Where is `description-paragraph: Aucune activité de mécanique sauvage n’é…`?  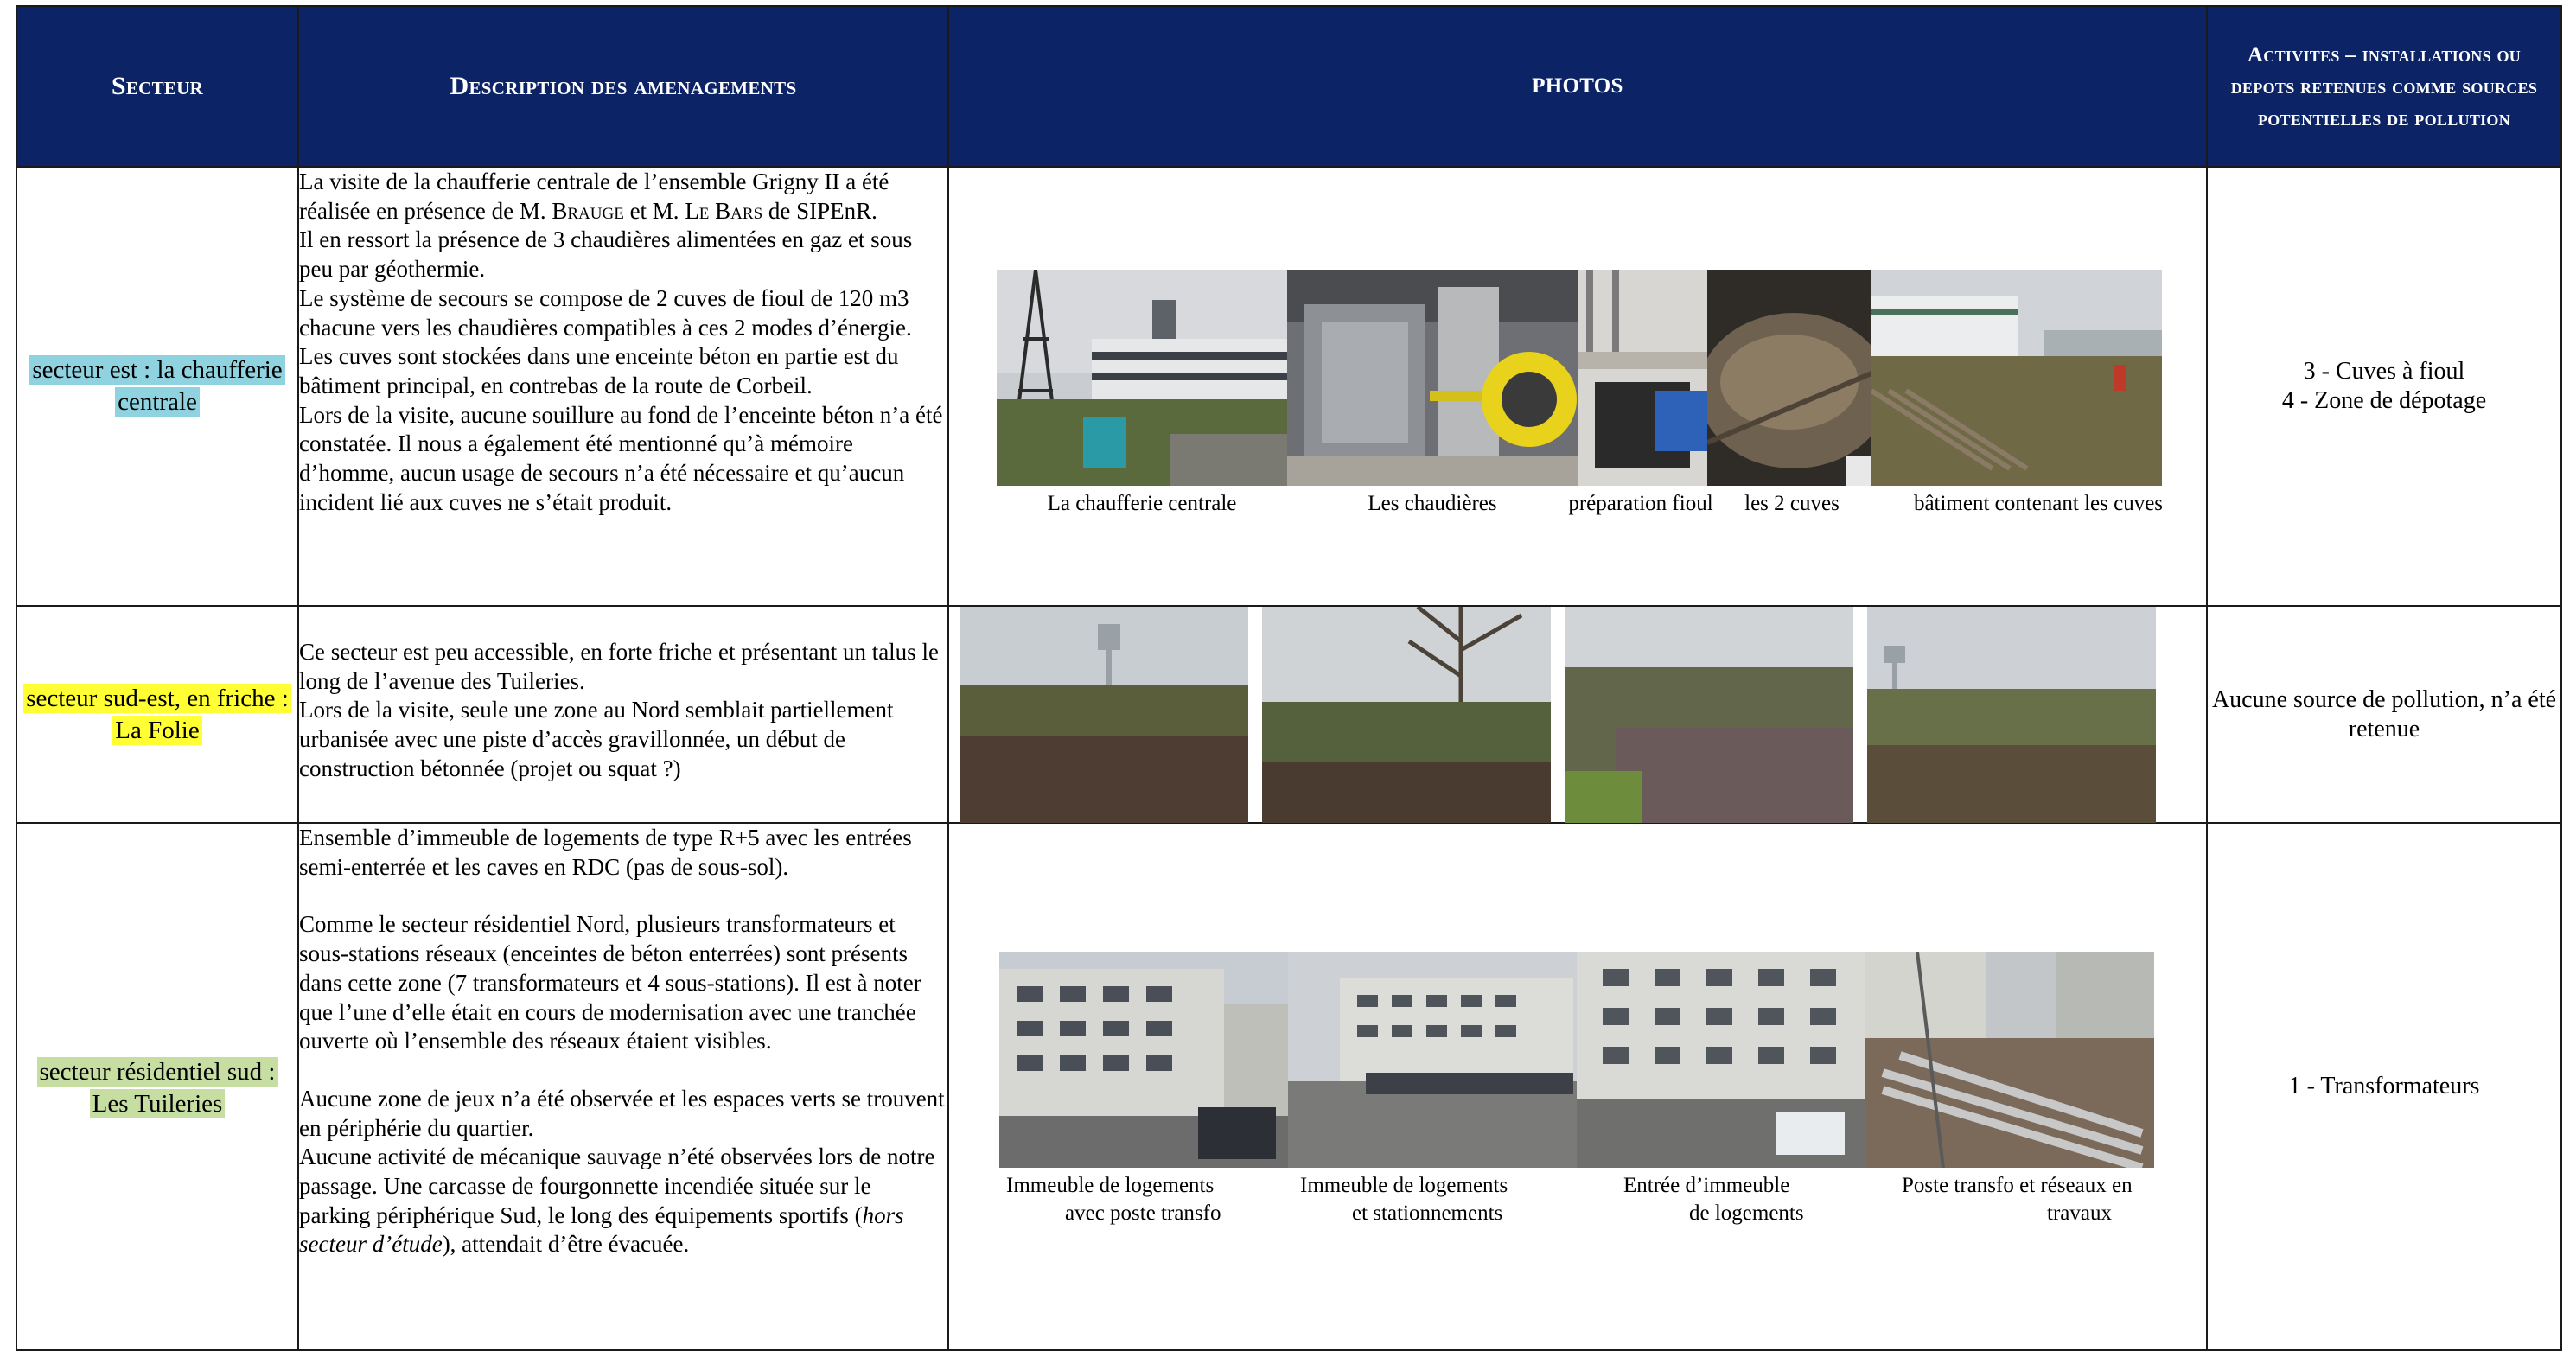
description-paragraph: Aucune activité de mécanique sauvage n’é… is located at coordinates (617, 1201).